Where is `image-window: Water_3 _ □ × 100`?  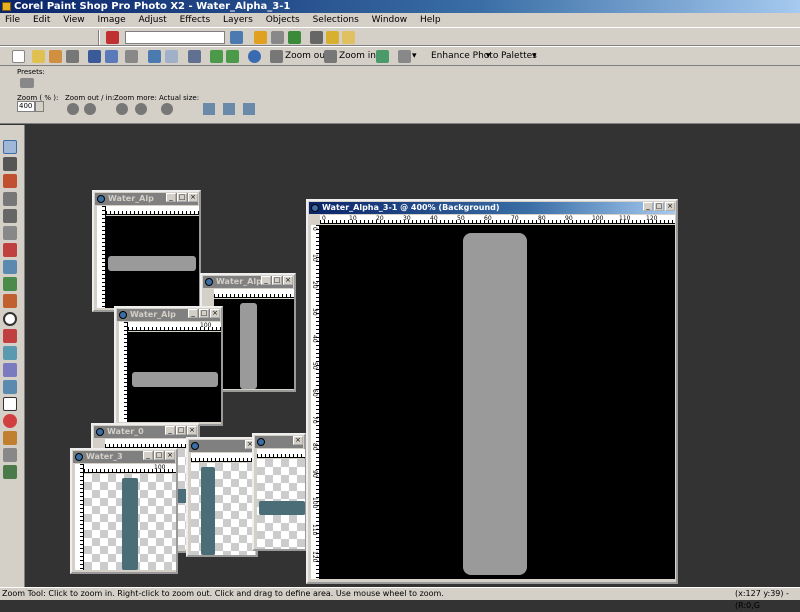
image-window: Water_3 _ □ × 100 is located at coordinates (124, 511).